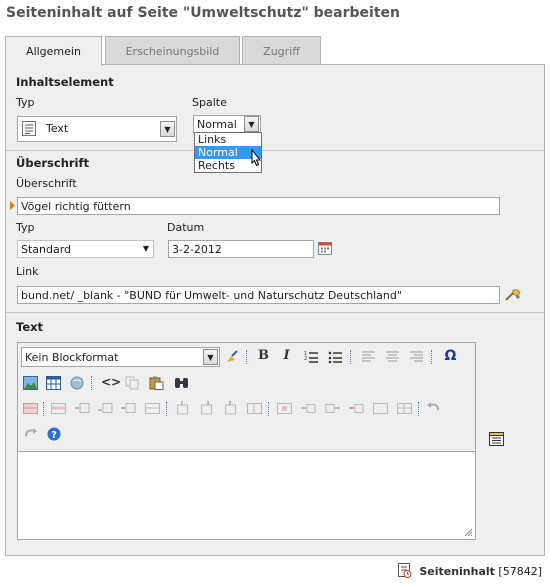 The image size is (550, 585). Describe the element at coordinates (97, 129) in the screenshot. I see `type-select: Text ▼` at that location.